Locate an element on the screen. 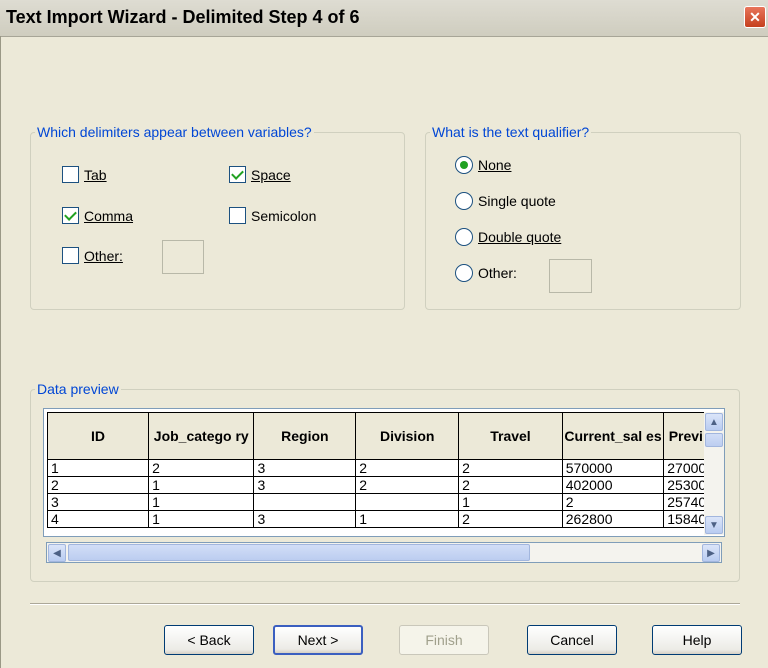  table-row: 3 1 1 2 25740 is located at coordinates (385, 502).